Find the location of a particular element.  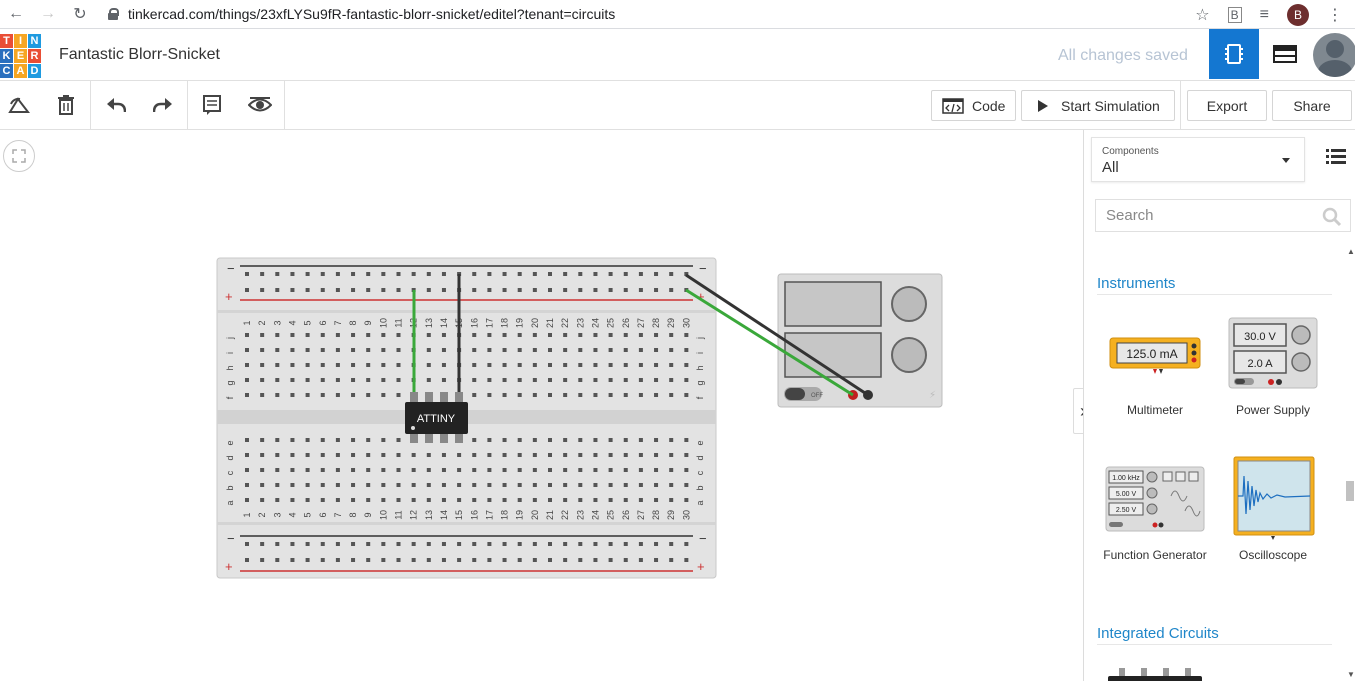

reload-icon: ↻ is located at coordinates (80, 14).